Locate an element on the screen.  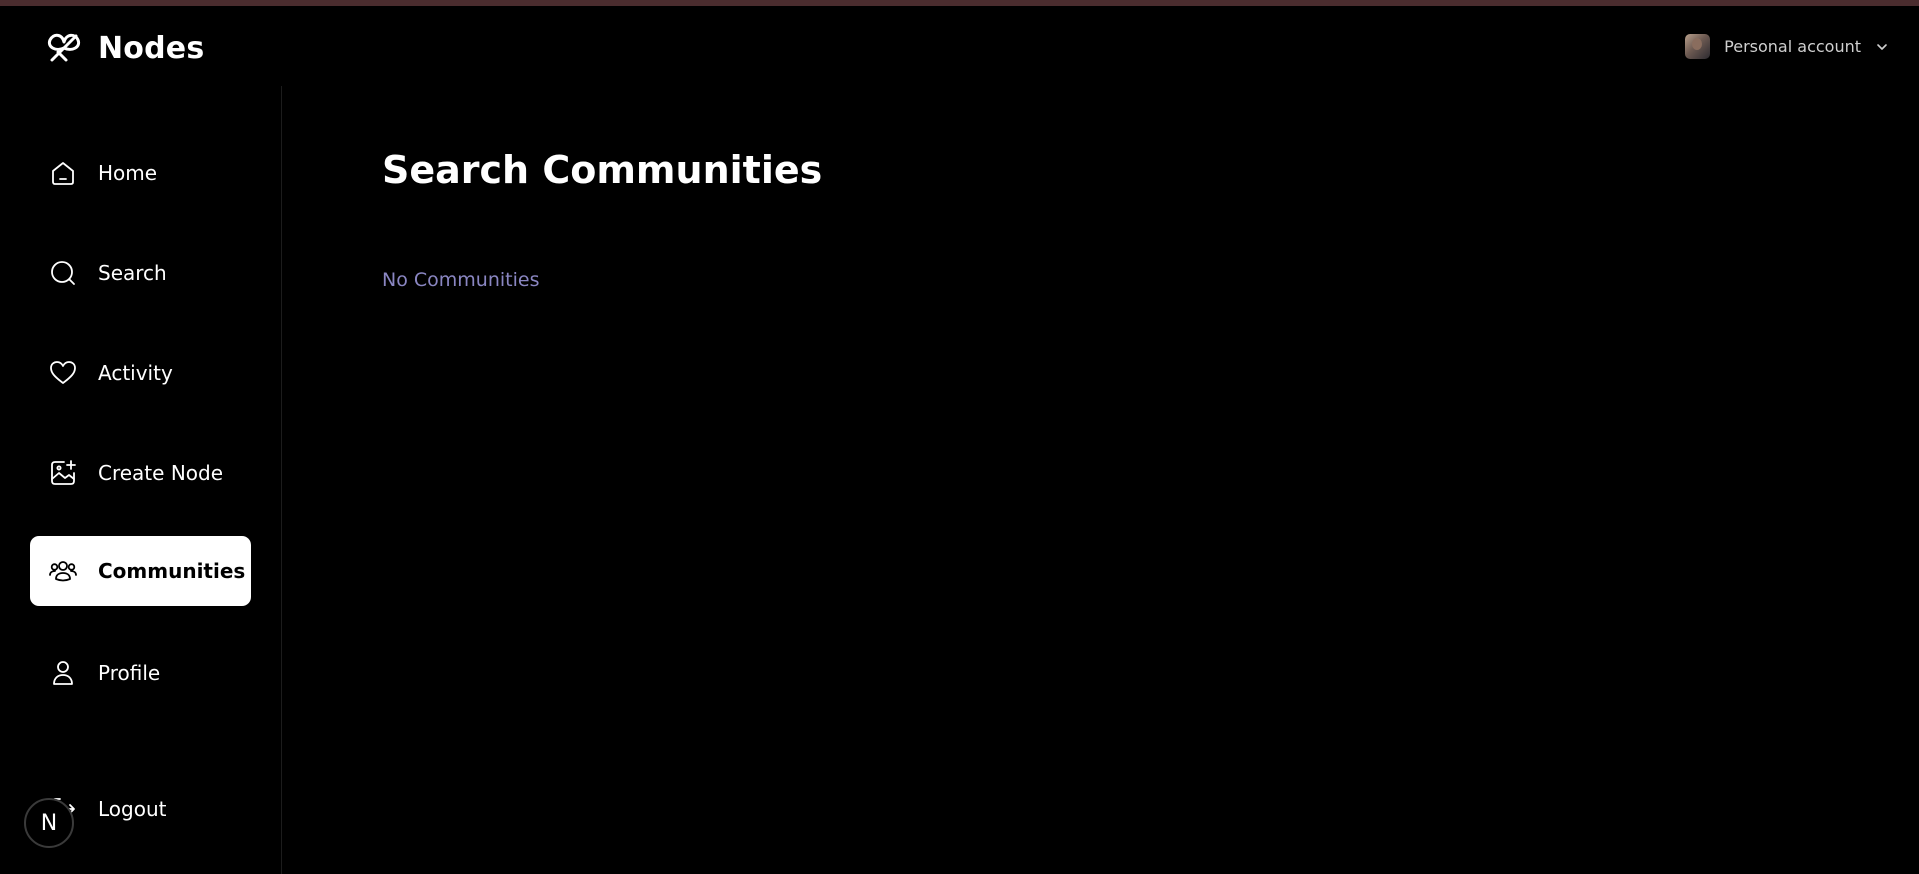
account-switcher: Personal account is located at coordinates (1787, 46).